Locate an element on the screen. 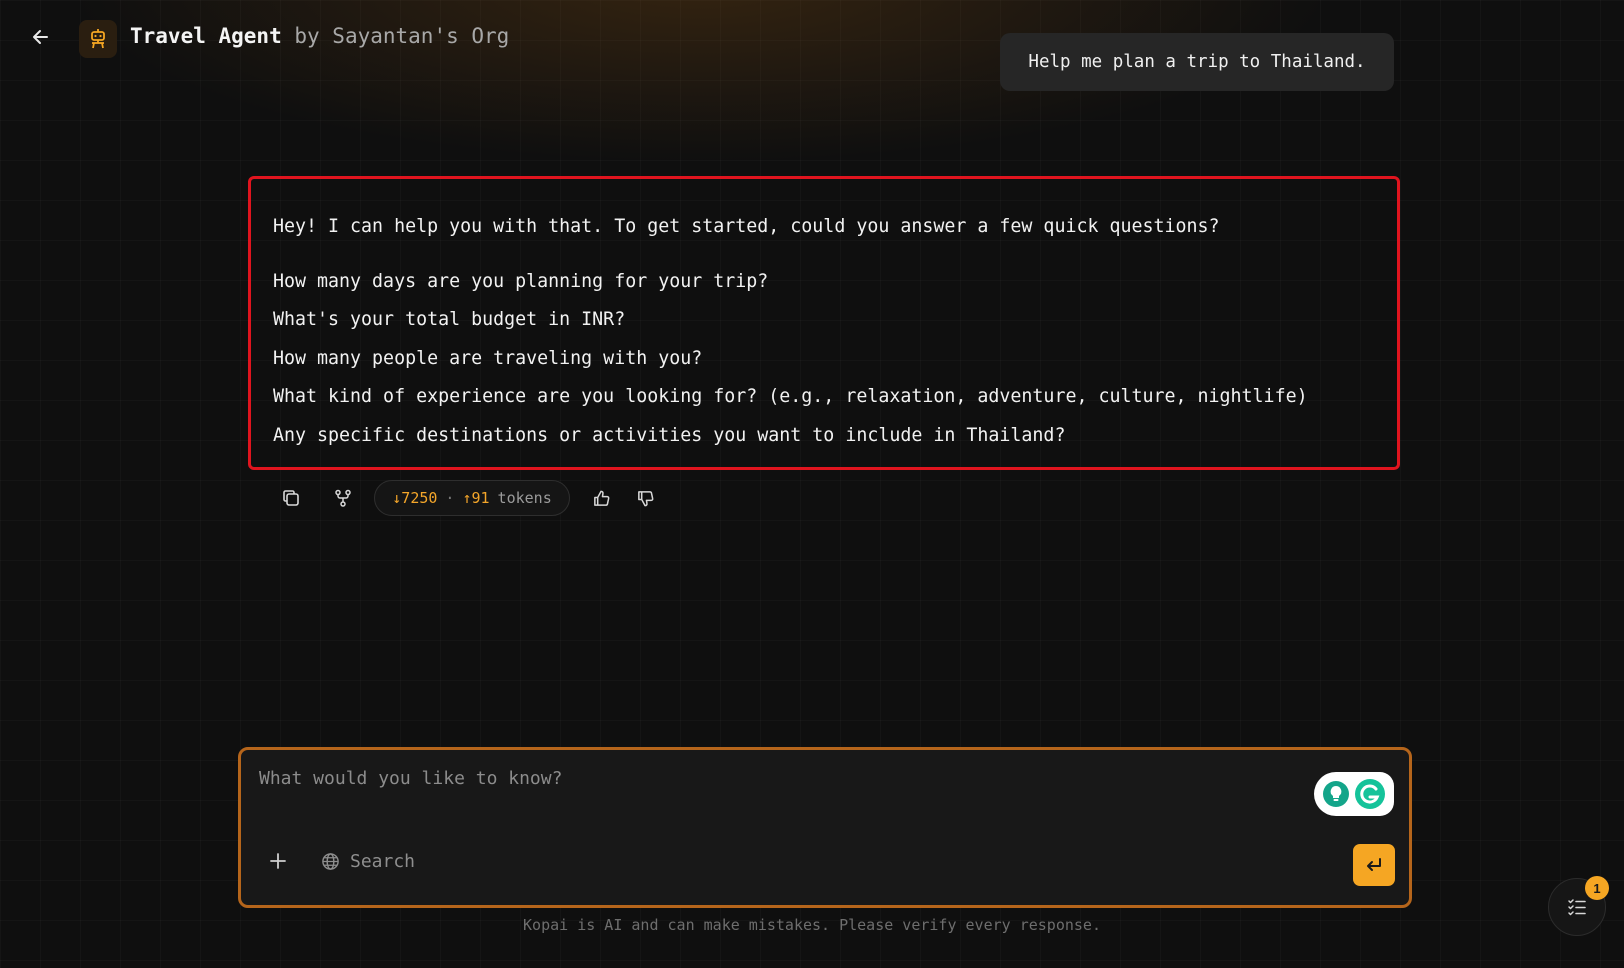 The image size is (1624, 968). agent-title: Travel Agent by Sayantan's Org is located at coordinates (319, 36).